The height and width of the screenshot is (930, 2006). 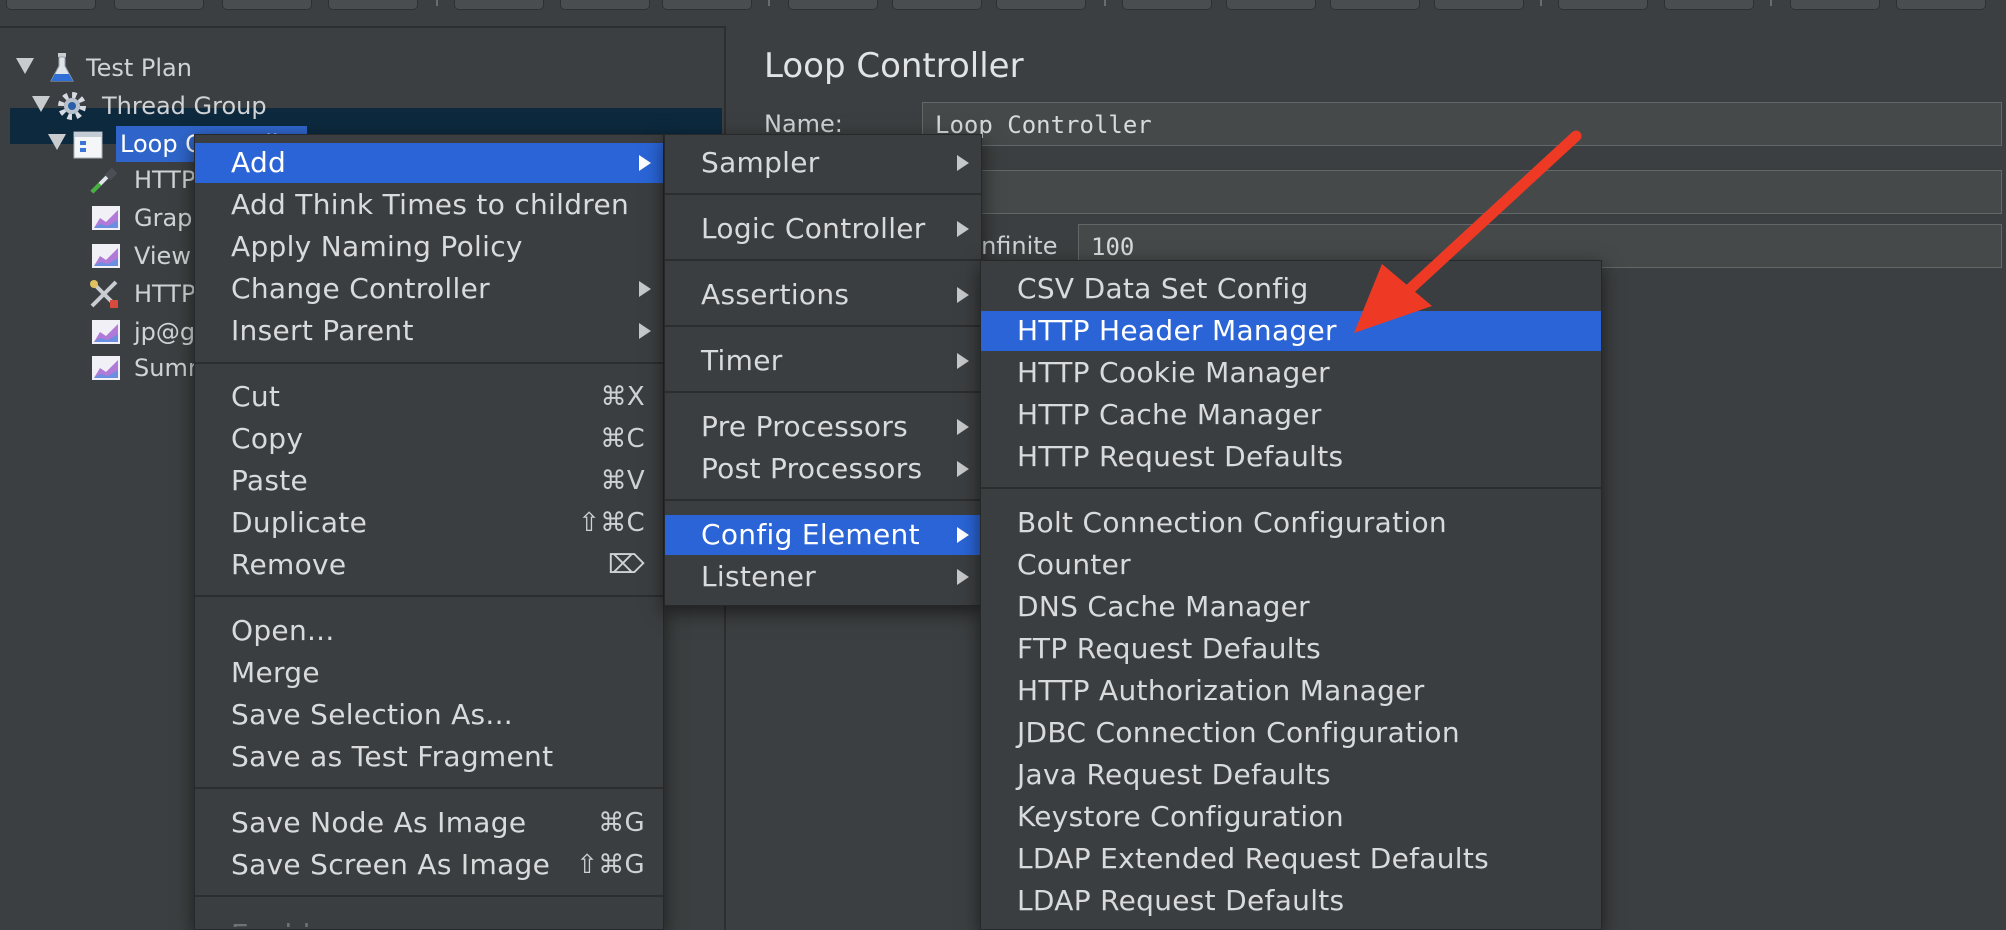 I want to click on menu-item-label: LDAP Extended Request Defaults, so click(x=1253, y=858).